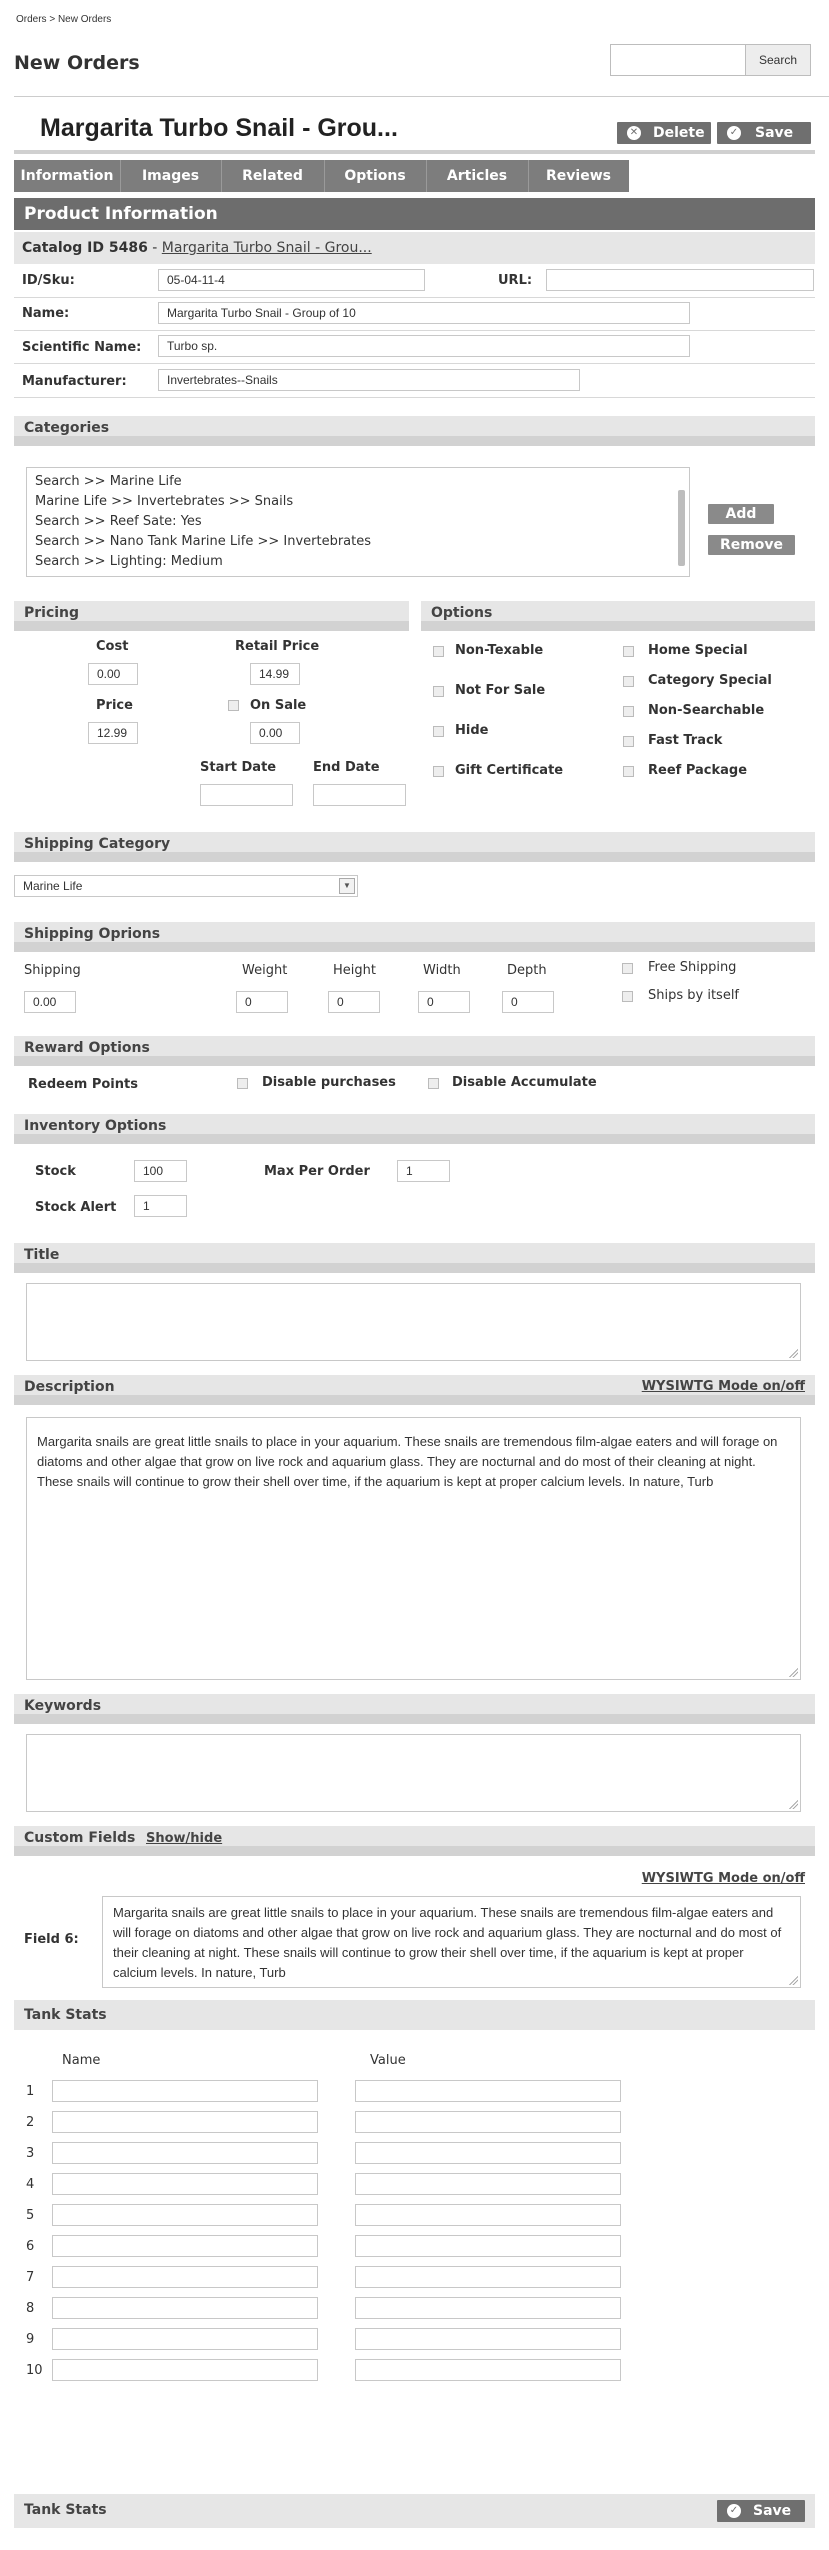 The width and height of the screenshot is (829, 2550). I want to click on disable-purchases-checkbox, so click(242, 1083).